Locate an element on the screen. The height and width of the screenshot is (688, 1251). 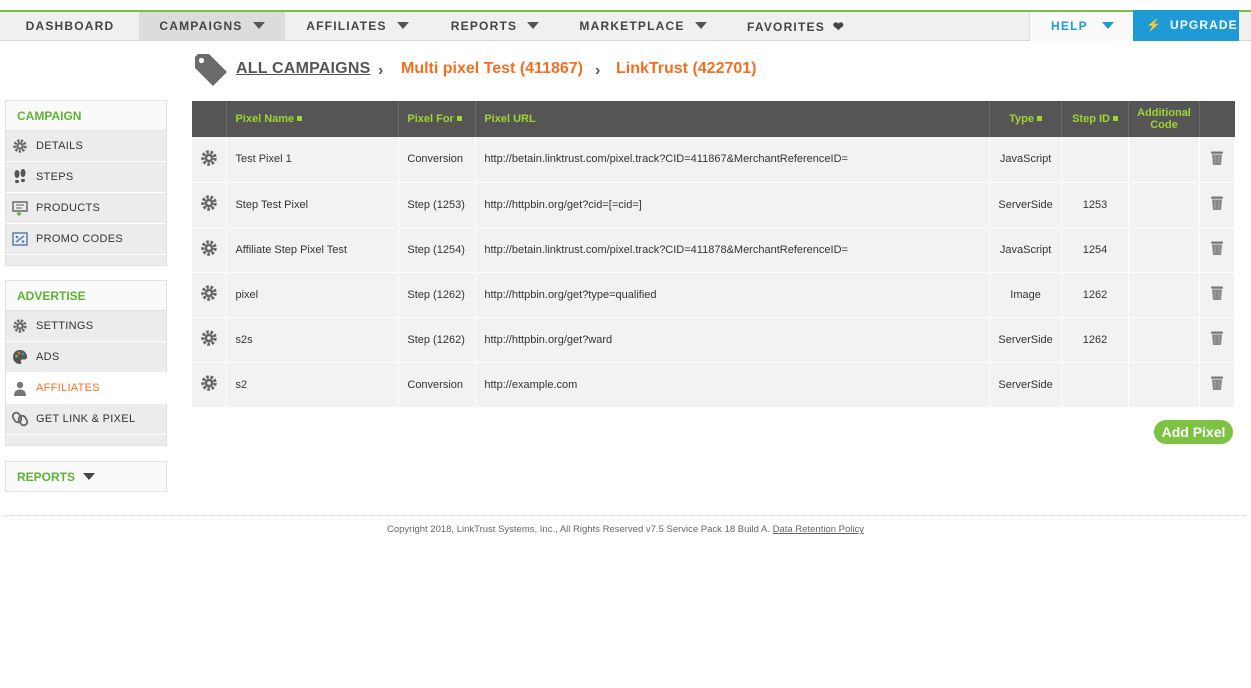
header-pixel-name: Pixel Name is located at coordinates (313, 119).